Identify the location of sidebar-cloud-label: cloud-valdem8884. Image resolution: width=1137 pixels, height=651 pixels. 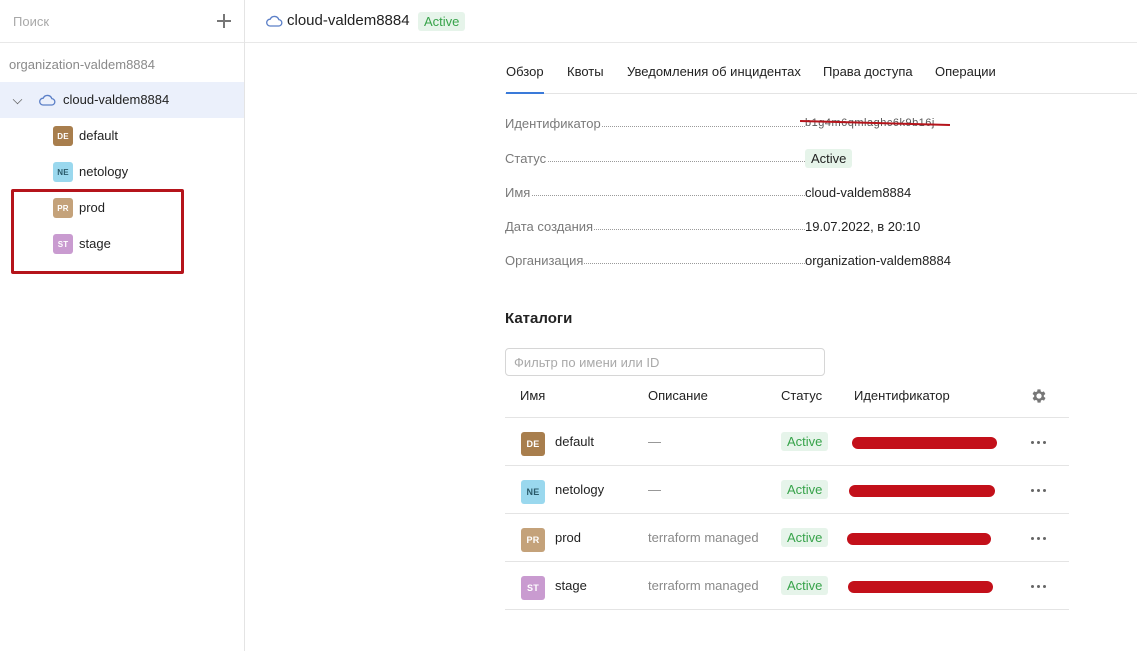
(116, 99).